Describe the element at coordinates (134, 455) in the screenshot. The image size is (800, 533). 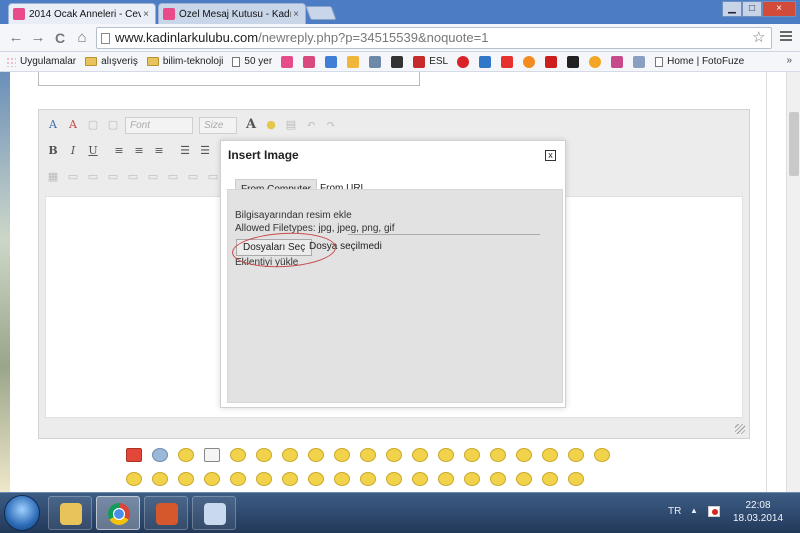
I see `smiley-flag-icon` at that location.